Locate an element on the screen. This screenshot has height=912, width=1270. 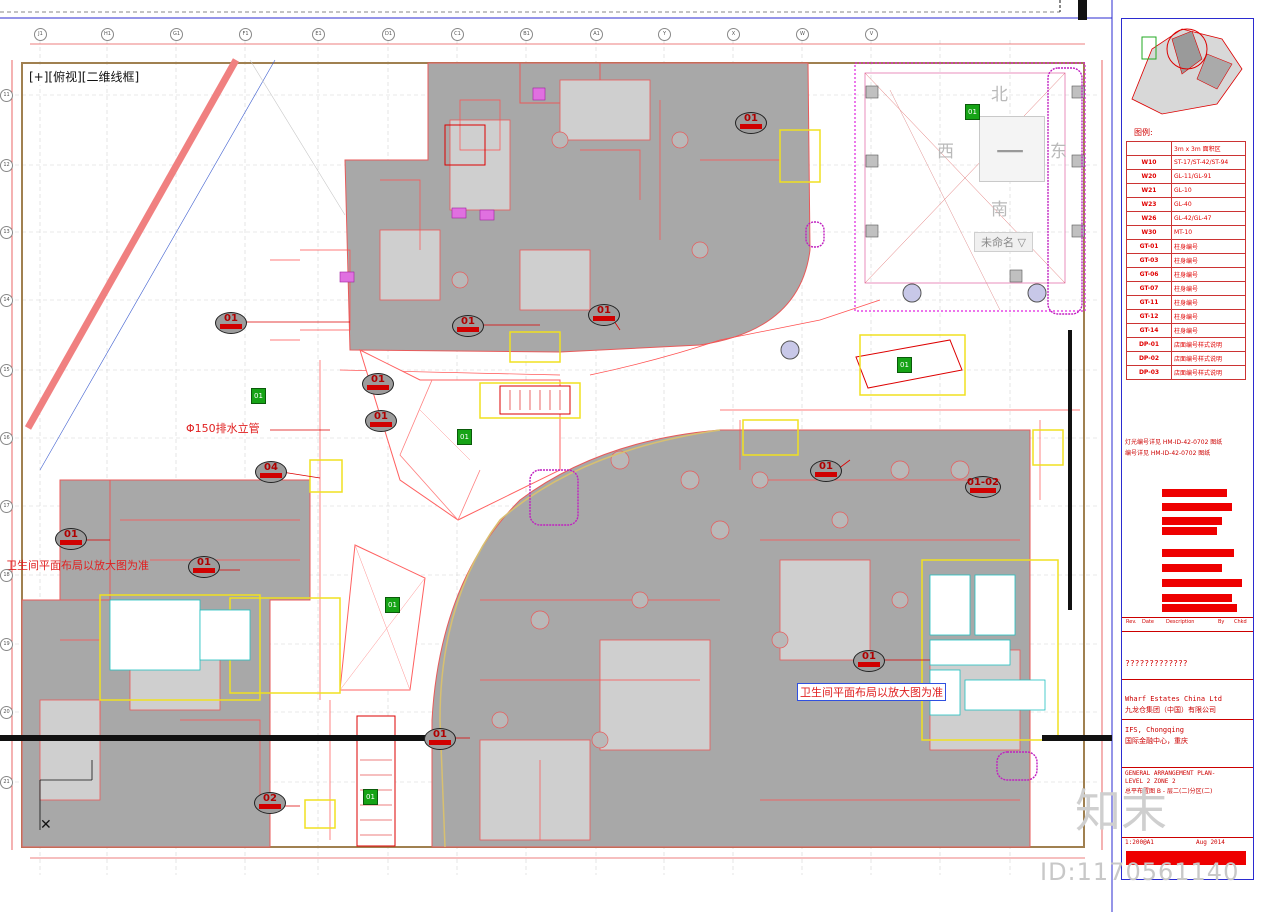
grid-axis-bubble: E1 is located at coordinates (318, 34).